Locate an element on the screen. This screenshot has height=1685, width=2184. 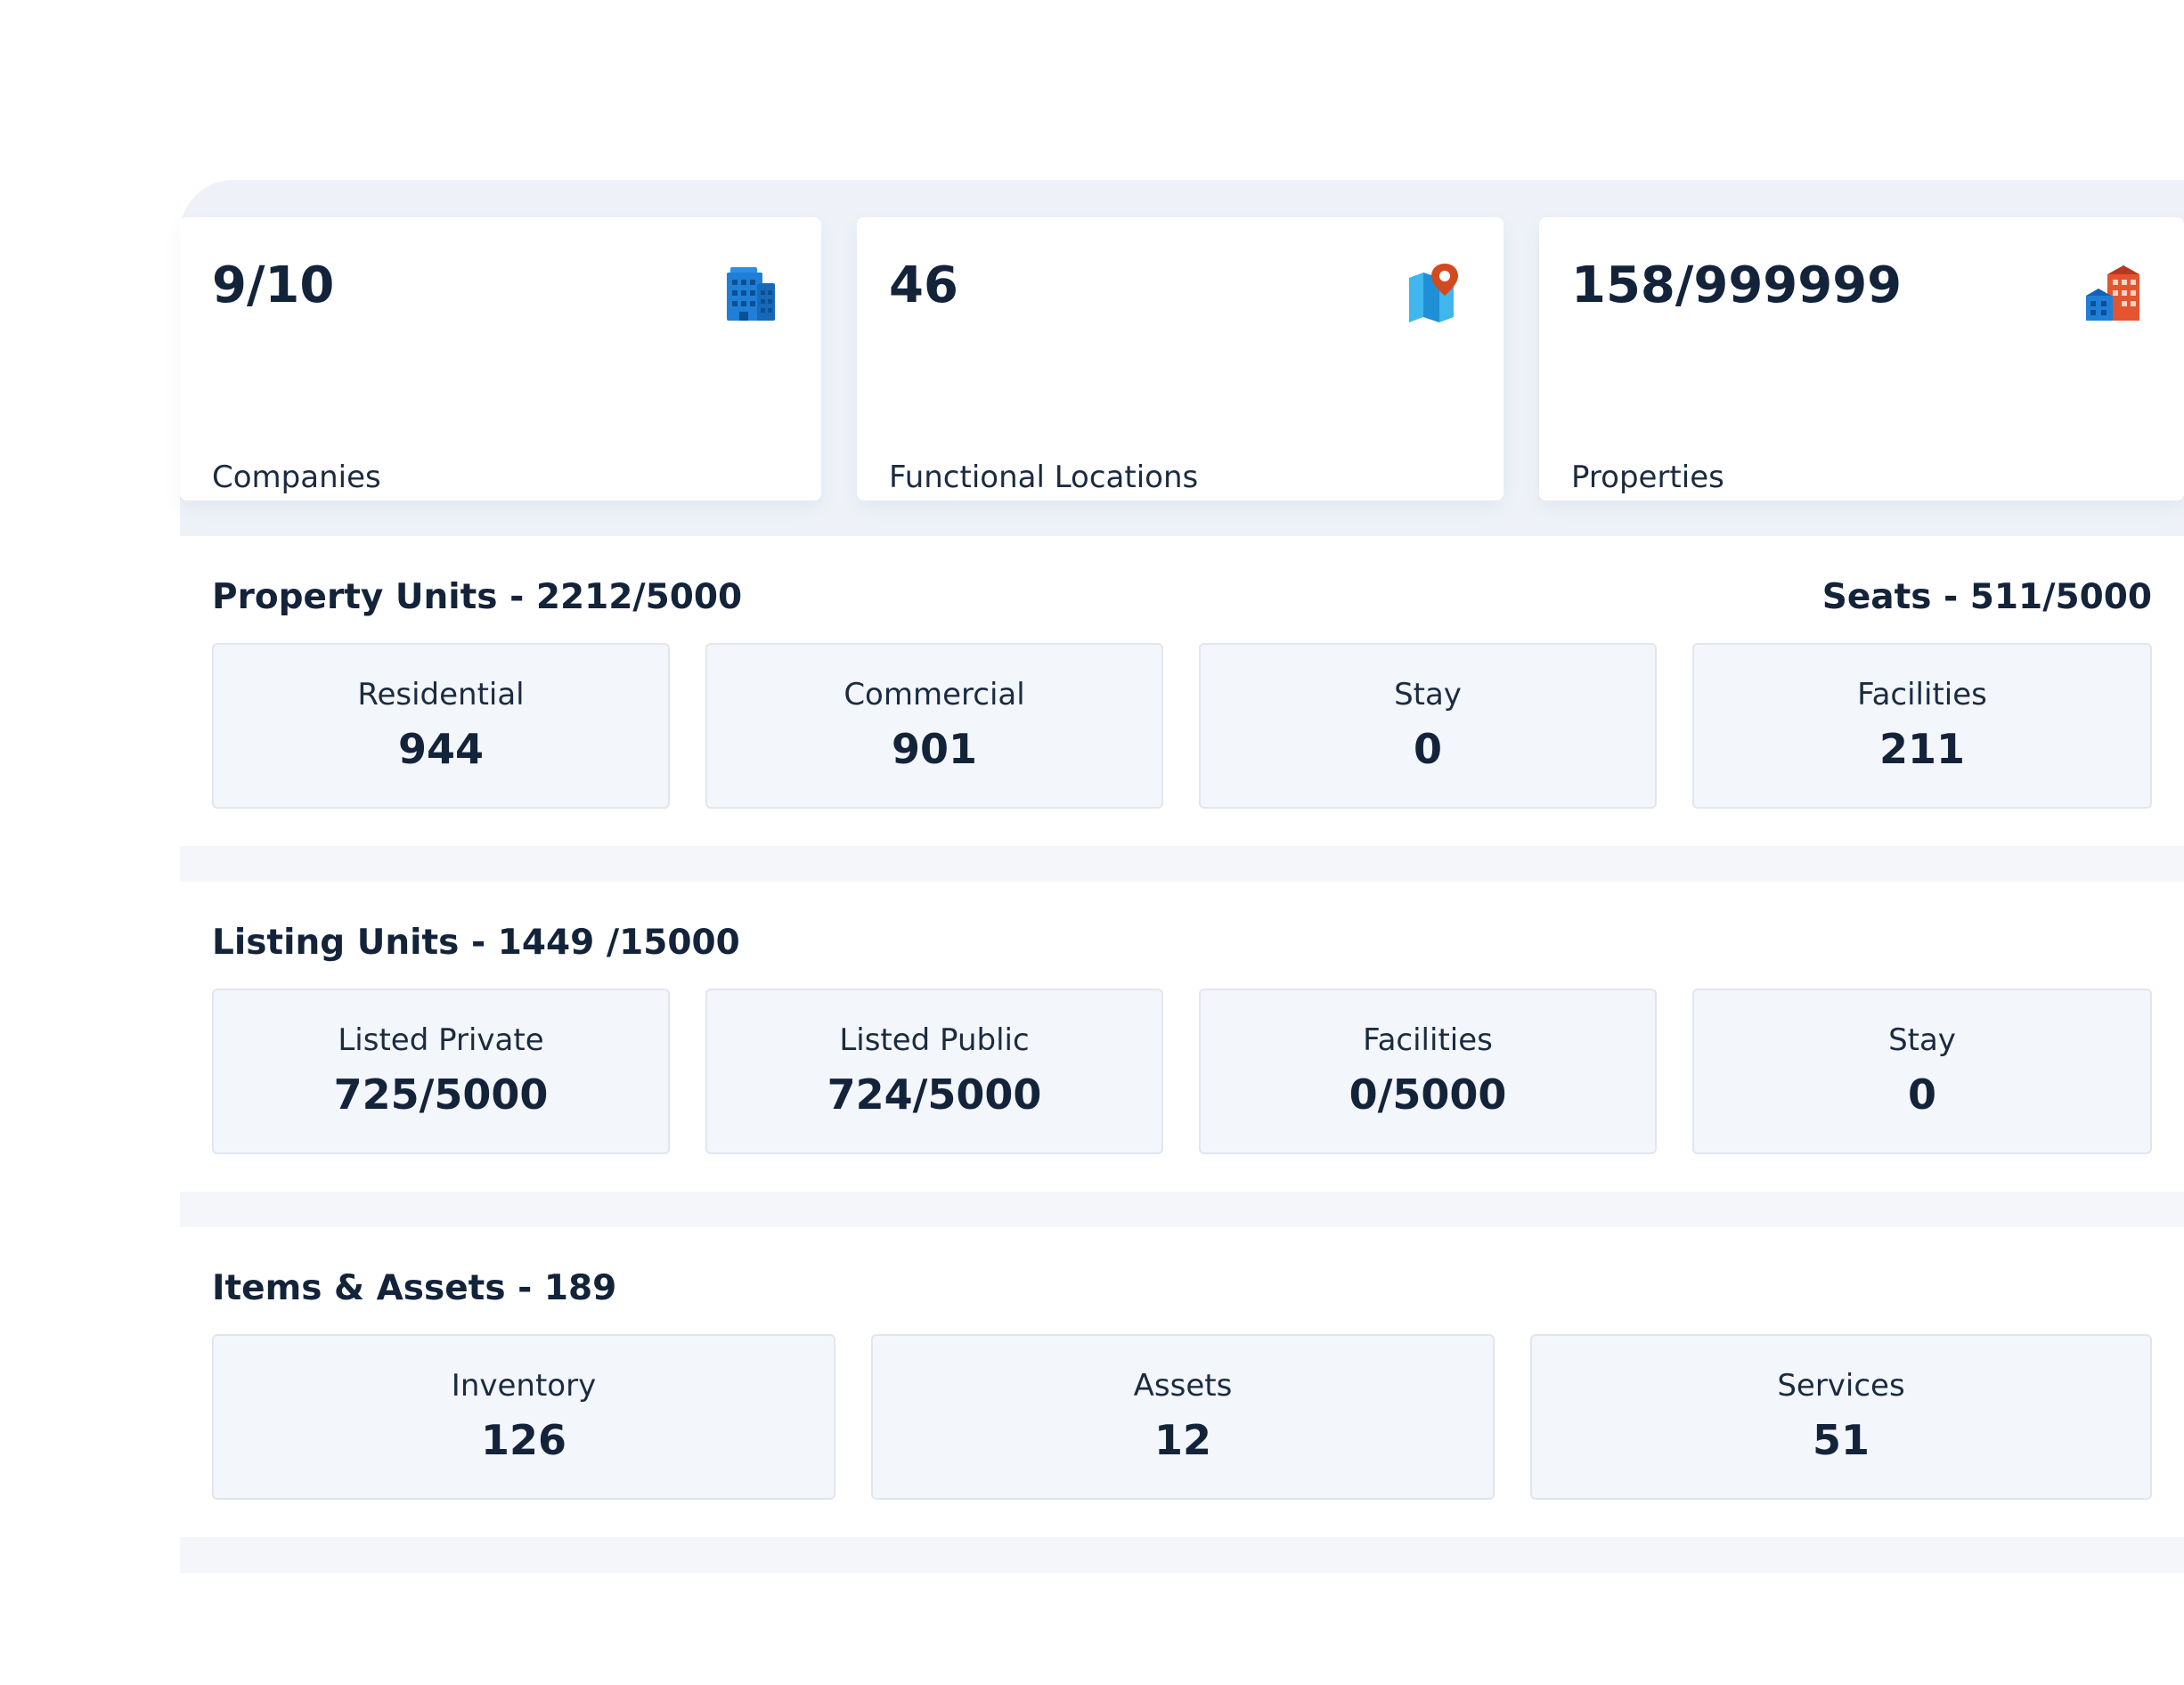
city-buildings-icon is located at coordinates (2113, 293).